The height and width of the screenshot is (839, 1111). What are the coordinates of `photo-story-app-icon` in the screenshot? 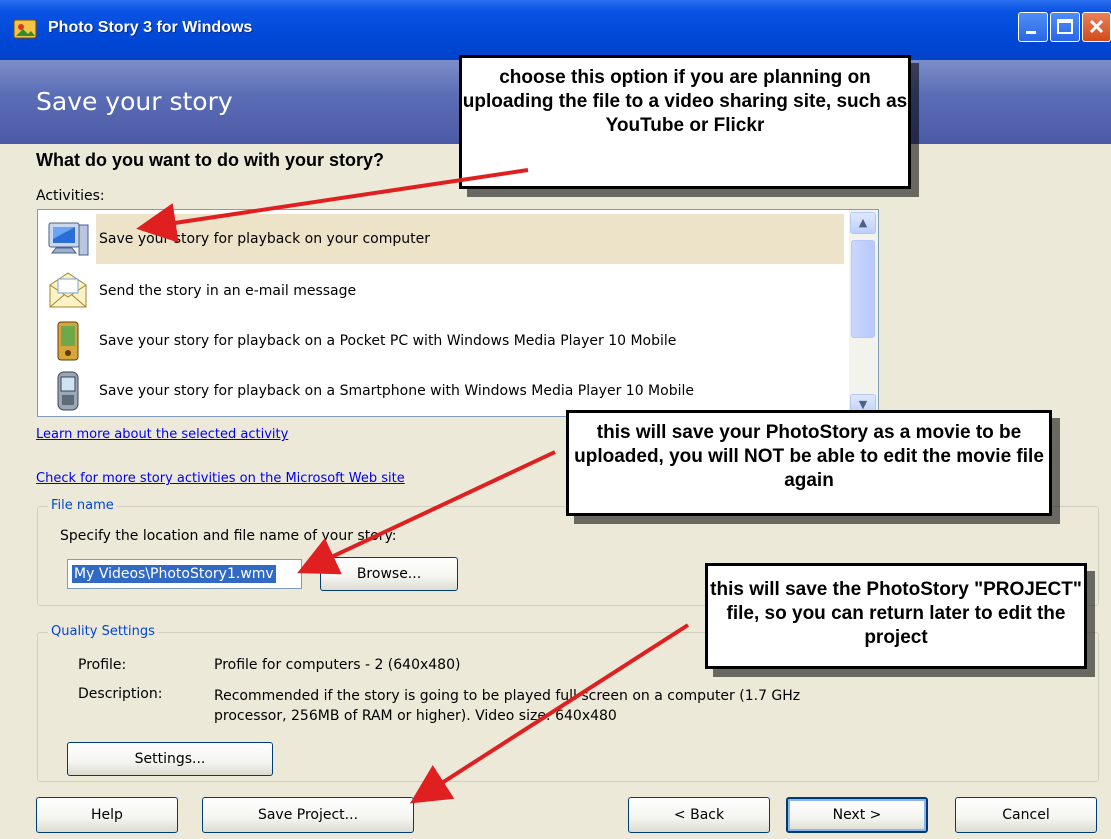 It's located at (25, 29).